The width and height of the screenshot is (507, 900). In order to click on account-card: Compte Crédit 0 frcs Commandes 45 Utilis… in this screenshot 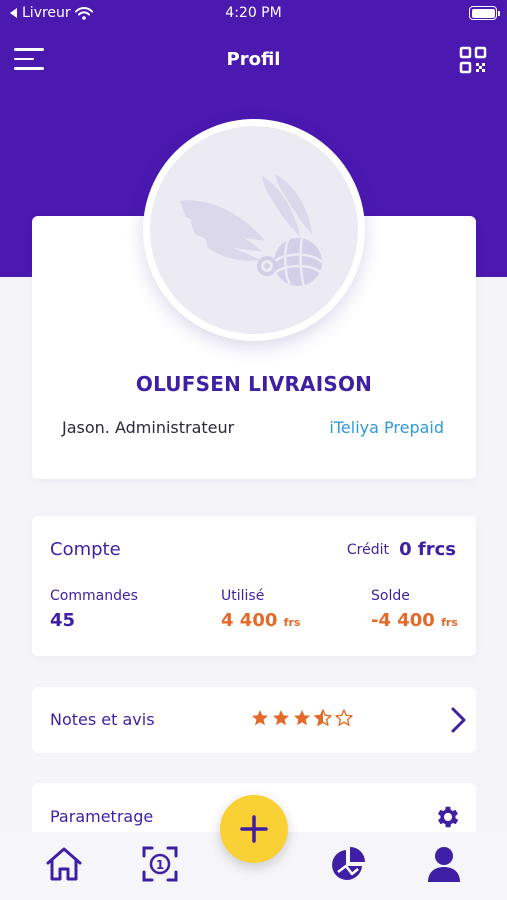, I will do `click(254, 586)`.